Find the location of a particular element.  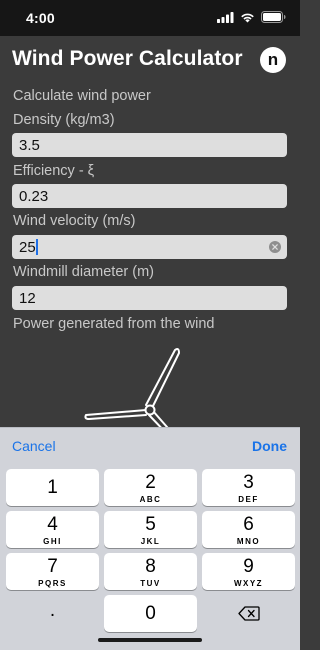

windmill-diameter-input is located at coordinates (149, 298).